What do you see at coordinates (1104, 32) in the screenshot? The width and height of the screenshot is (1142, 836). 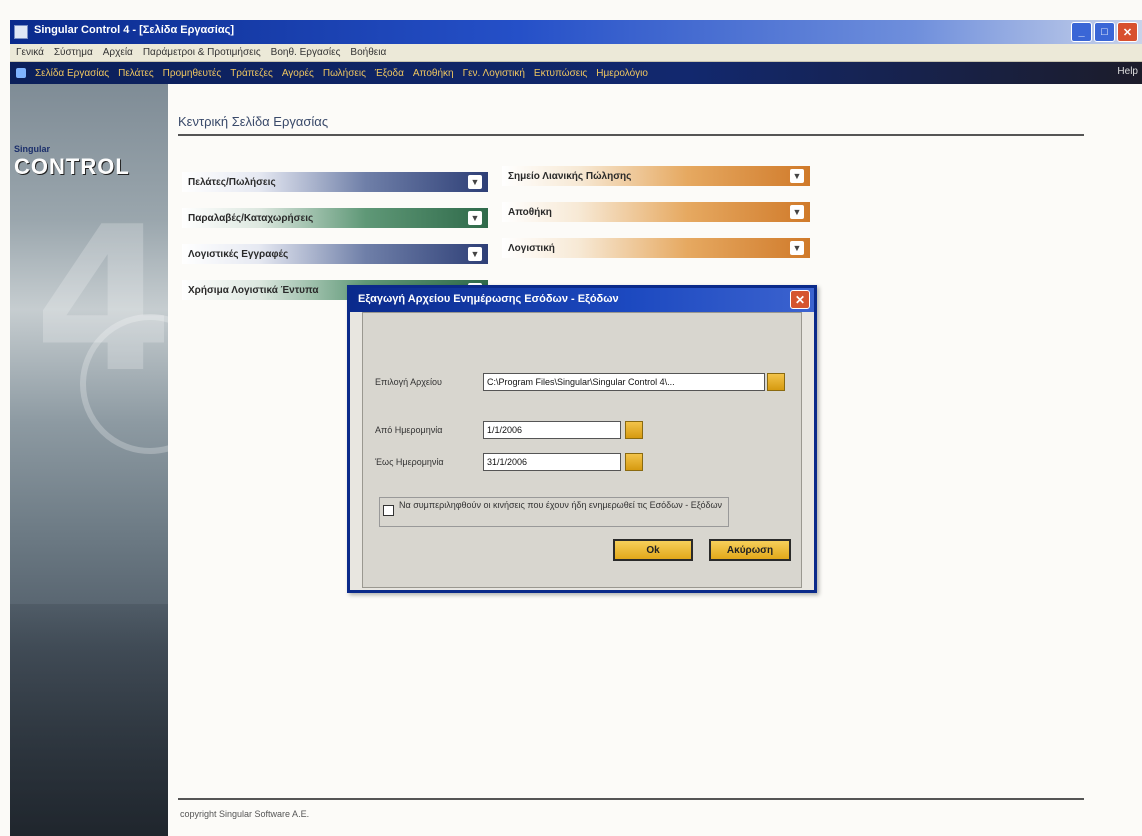 I see `maximize-button: □` at bounding box center [1104, 32].